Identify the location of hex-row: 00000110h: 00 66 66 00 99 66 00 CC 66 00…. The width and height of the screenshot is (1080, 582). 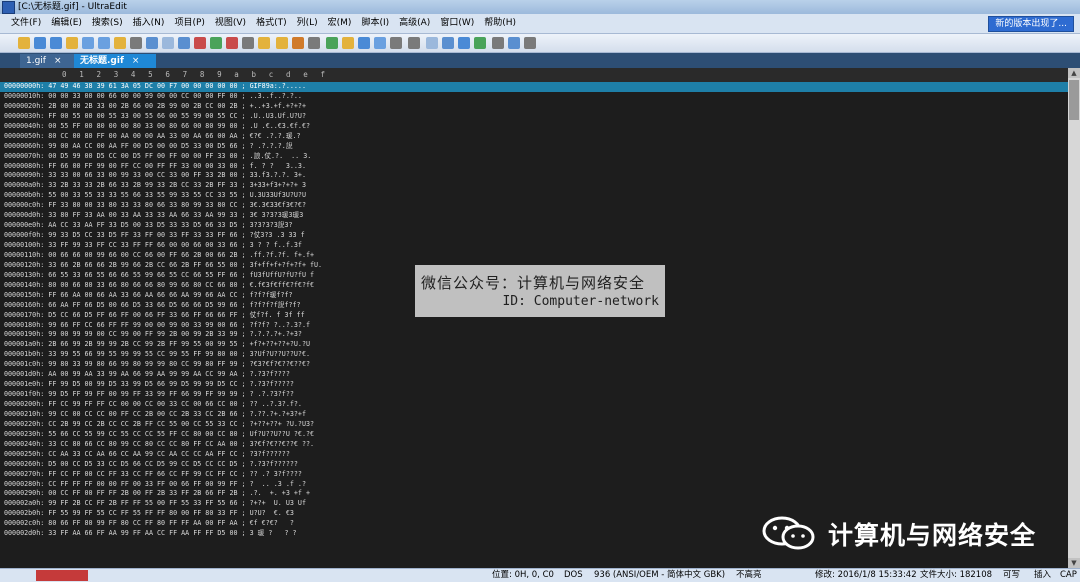
(534, 256).